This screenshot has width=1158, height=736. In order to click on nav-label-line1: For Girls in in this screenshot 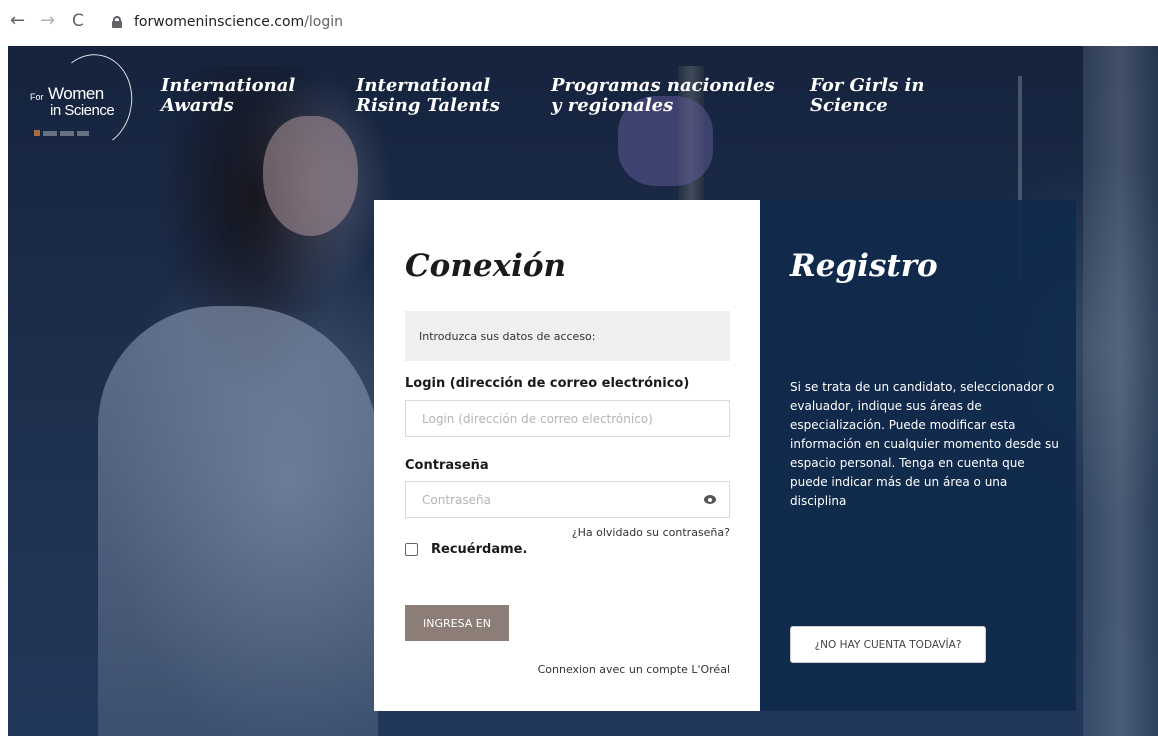, I will do `click(867, 85)`.